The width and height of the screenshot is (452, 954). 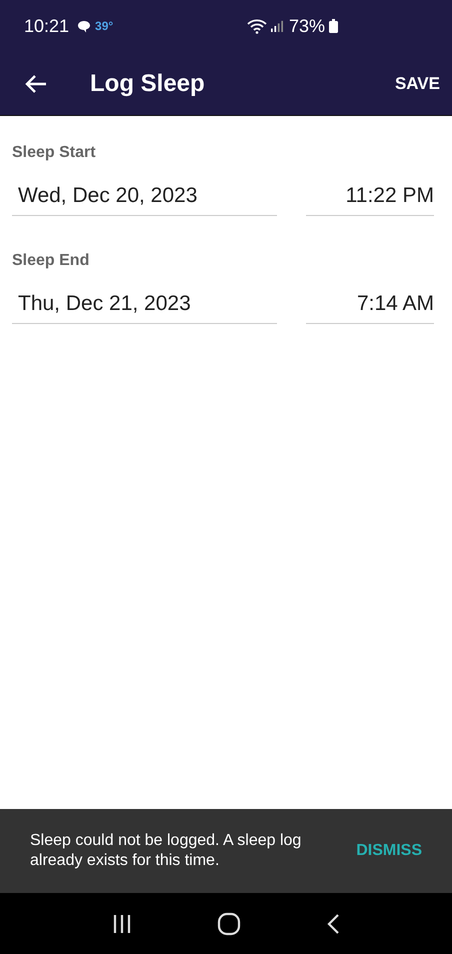 I want to click on wifi-icon, so click(x=256, y=26).